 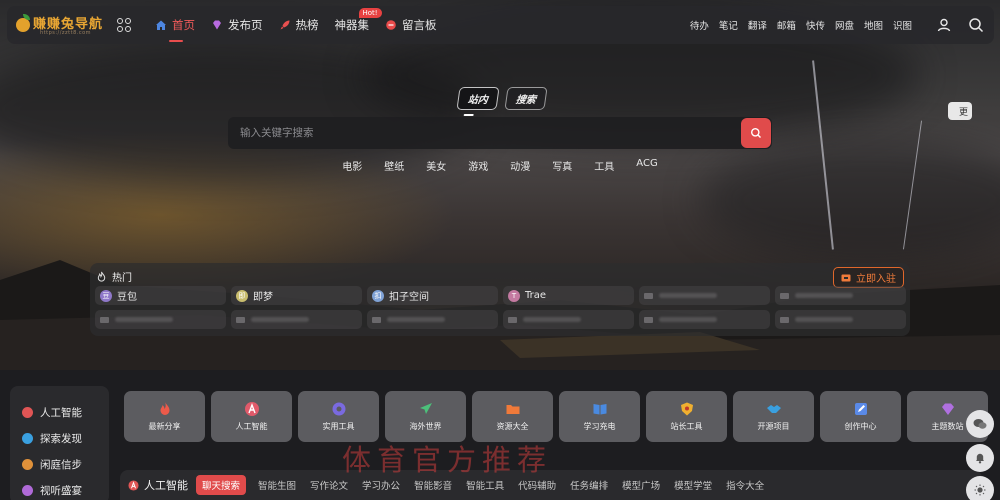 I want to click on search-icon, so click(x=976, y=25).